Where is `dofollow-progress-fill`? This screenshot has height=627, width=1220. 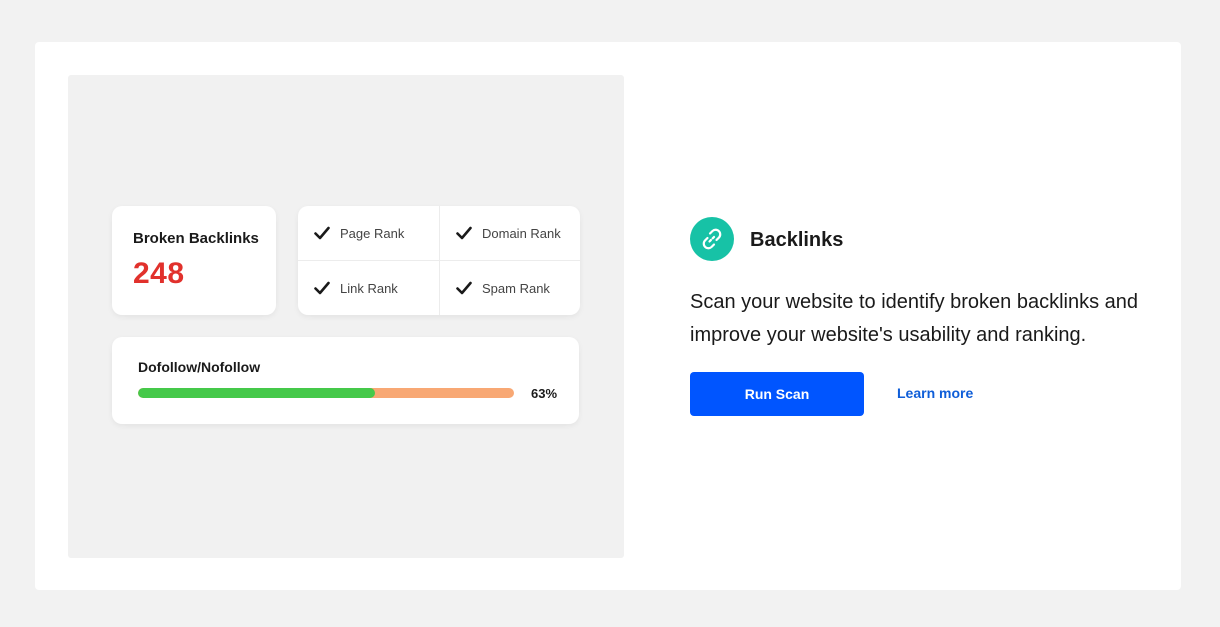
dofollow-progress-fill is located at coordinates (256, 393).